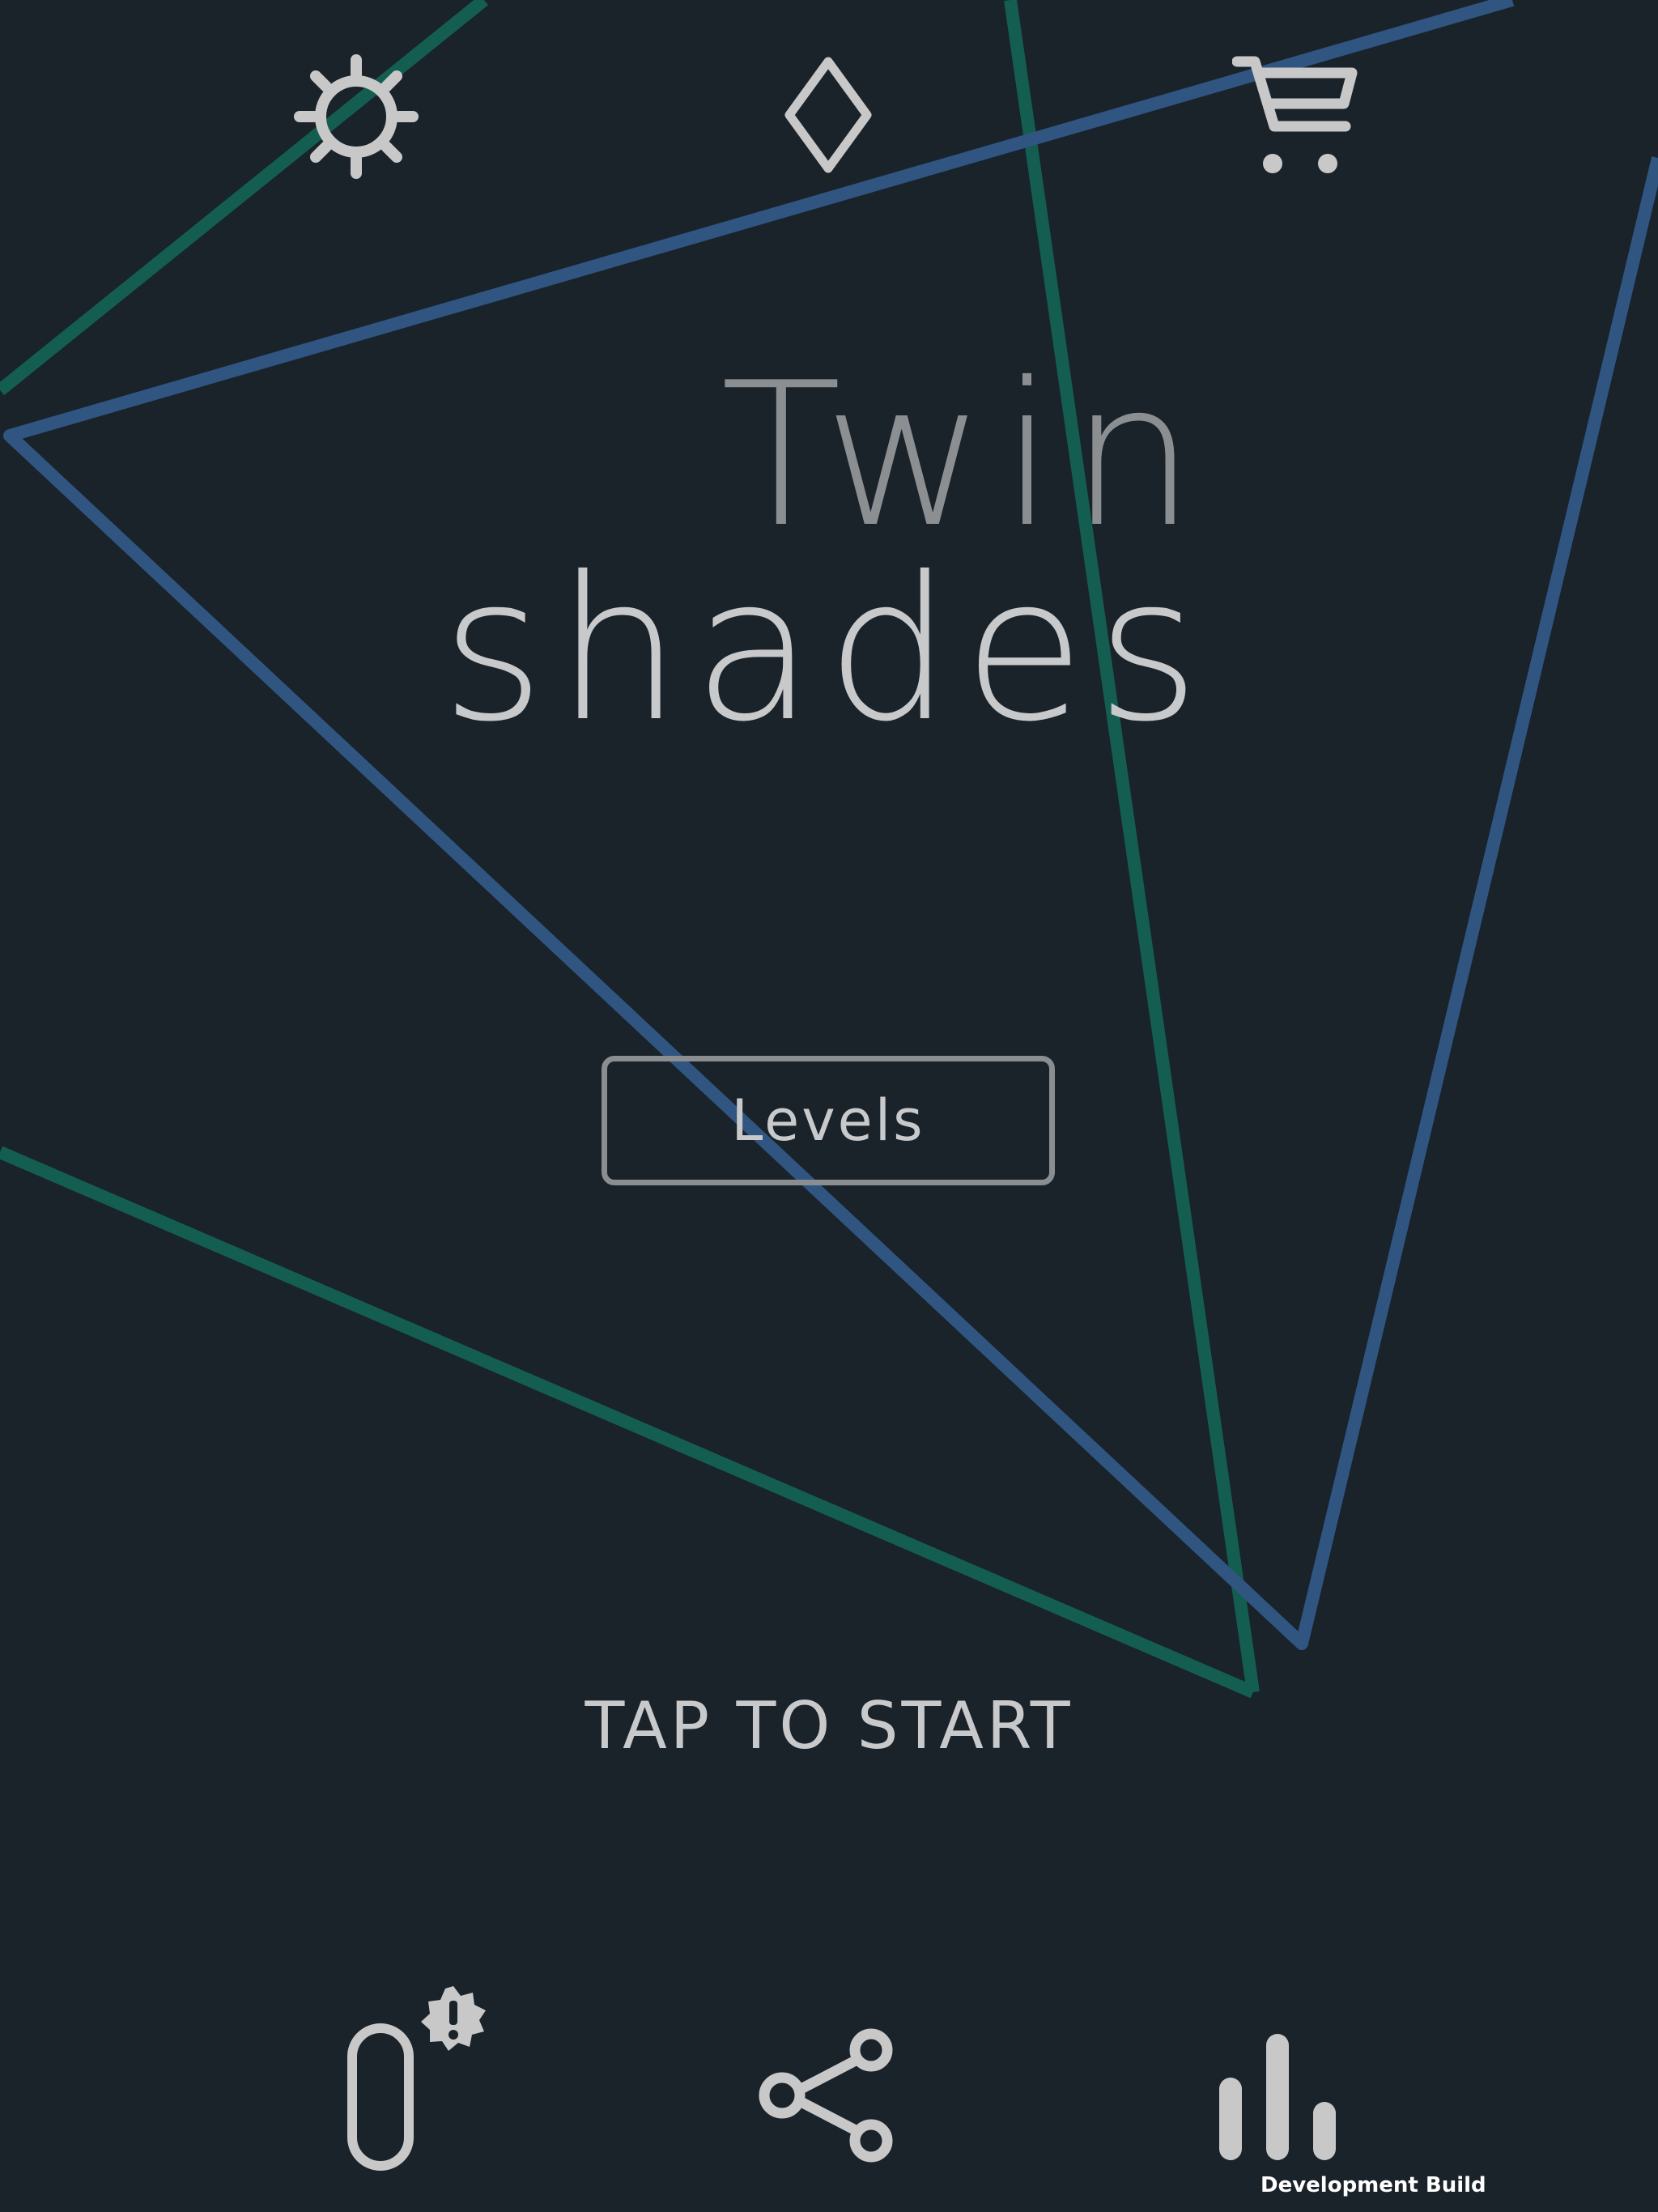 This screenshot has width=1658, height=2212. What do you see at coordinates (356, 117) in the screenshot?
I see `gear-icon` at bounding box center [356, 117].